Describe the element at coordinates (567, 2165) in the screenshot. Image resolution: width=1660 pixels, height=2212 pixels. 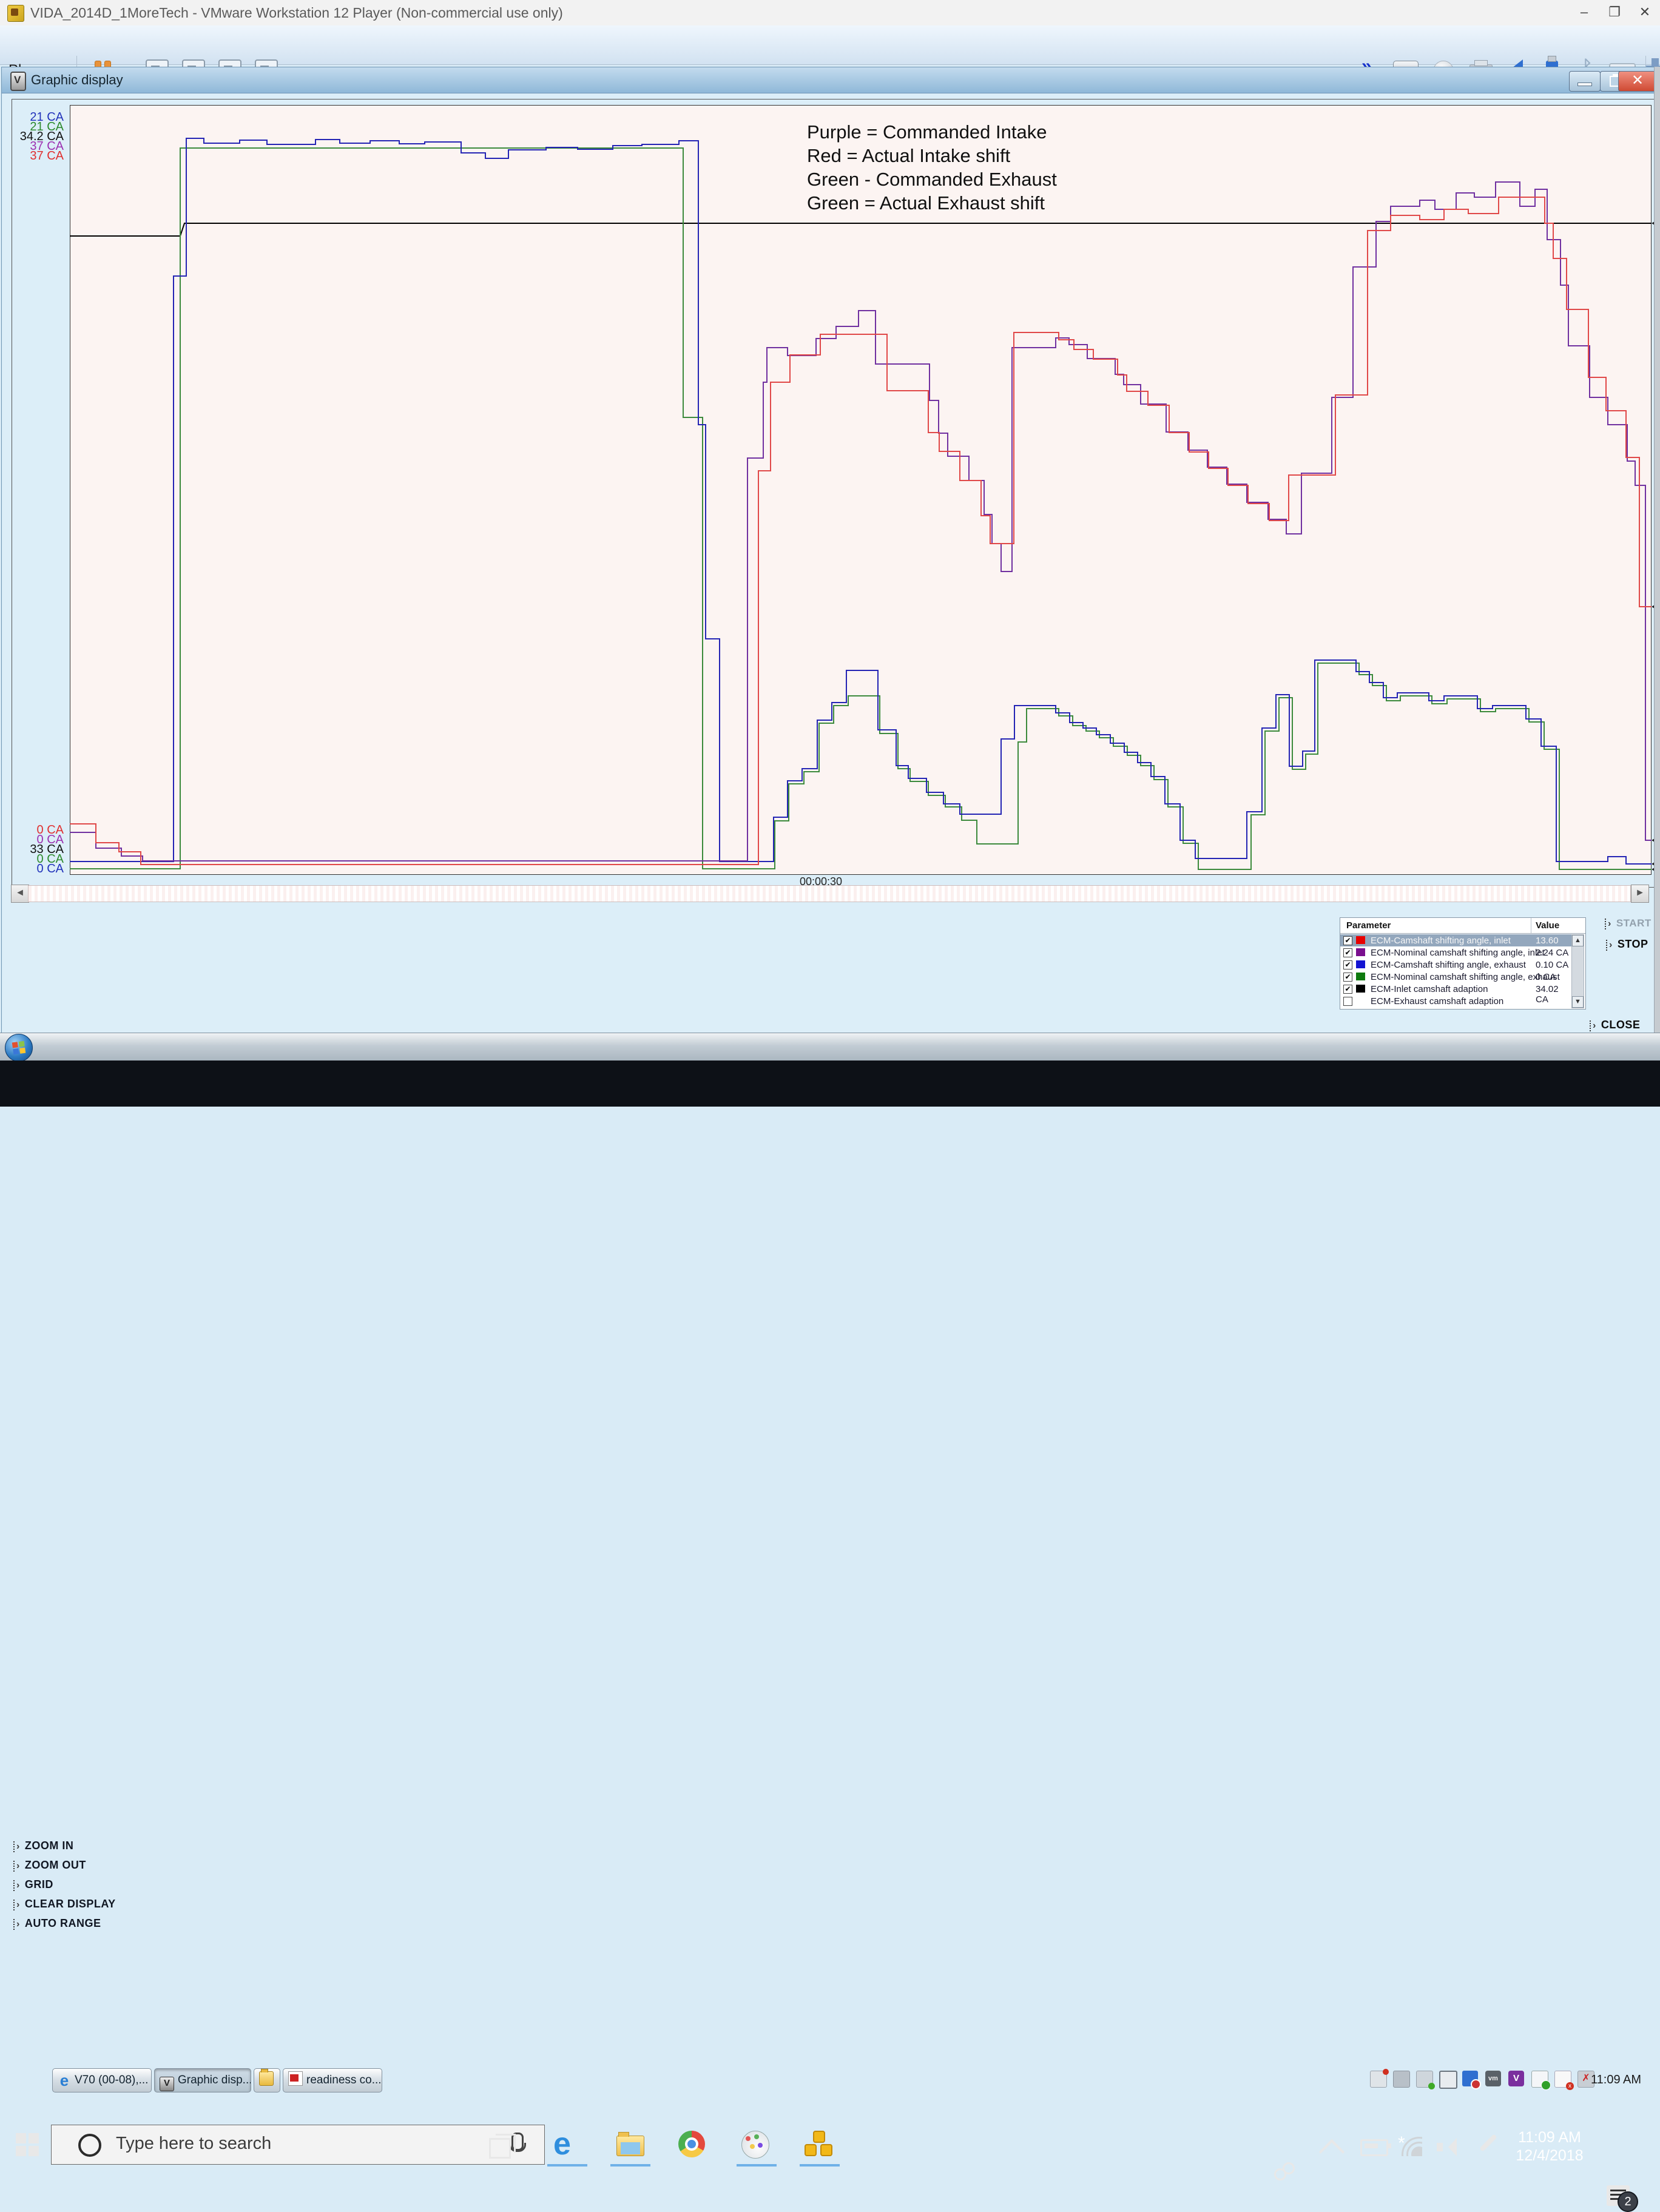
I see `running-indicator` at that location.